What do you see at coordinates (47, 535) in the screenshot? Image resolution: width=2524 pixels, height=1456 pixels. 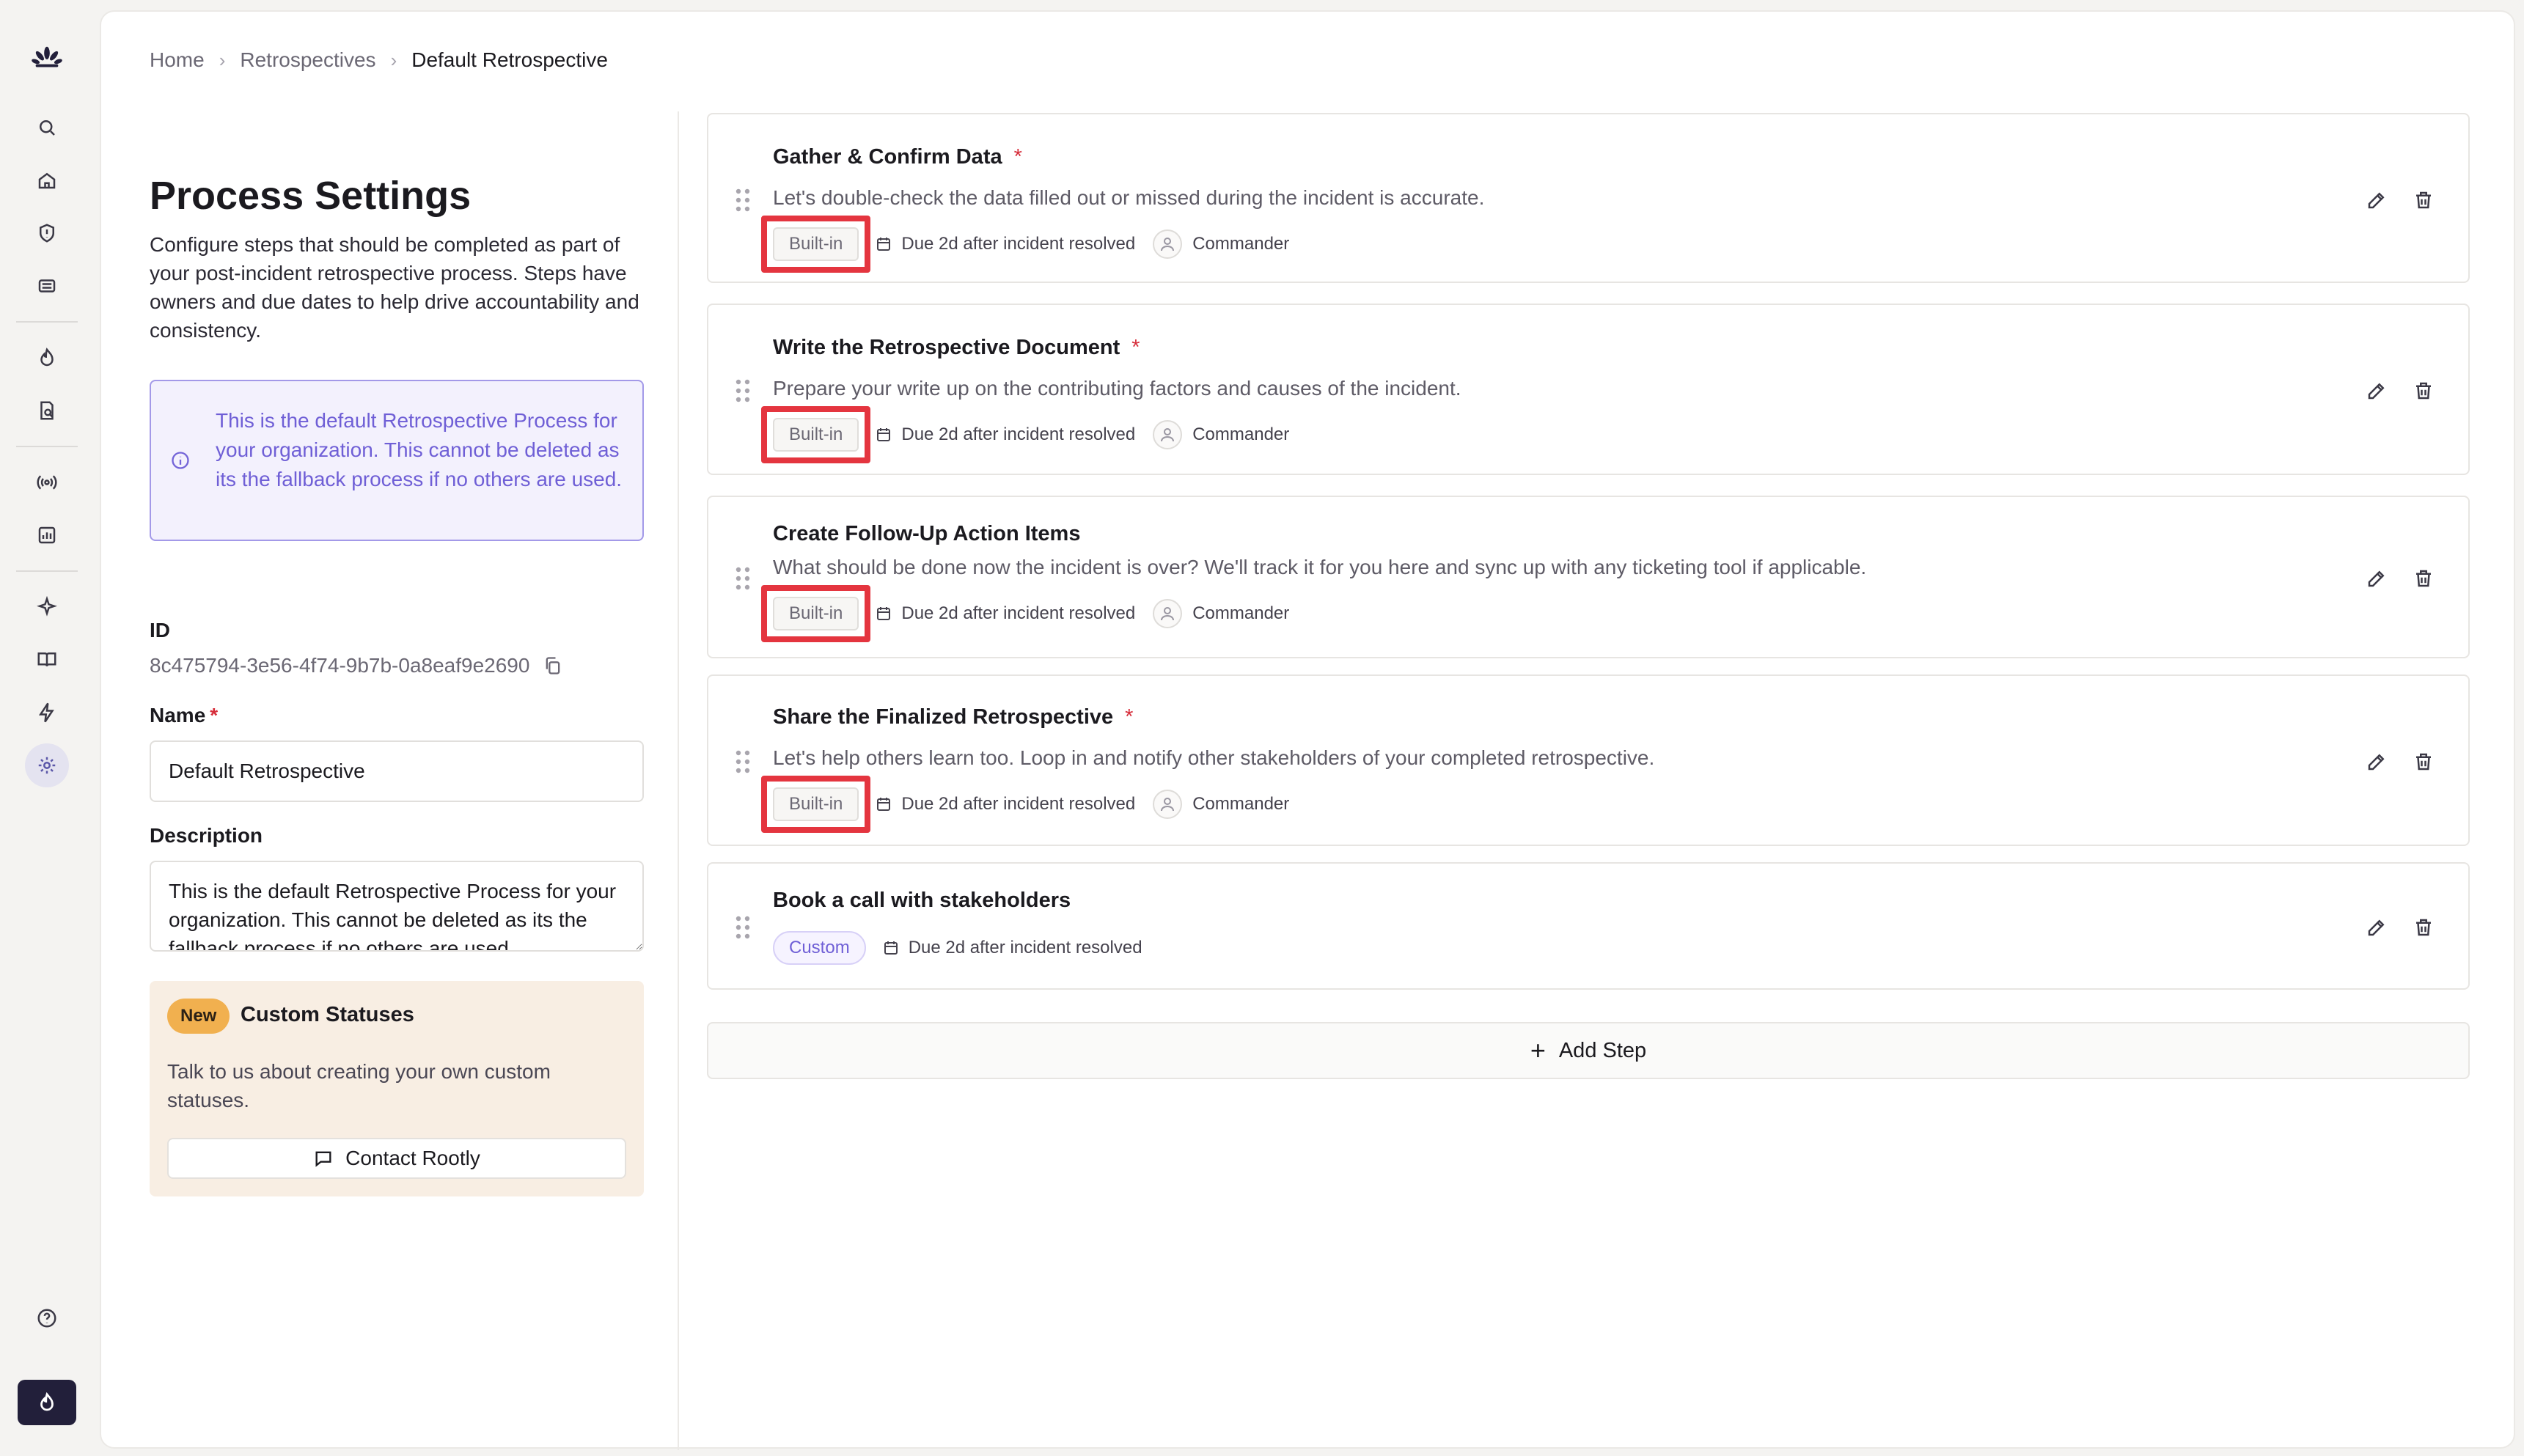 I see `metrics-icon` at bounding box center [47, 535].